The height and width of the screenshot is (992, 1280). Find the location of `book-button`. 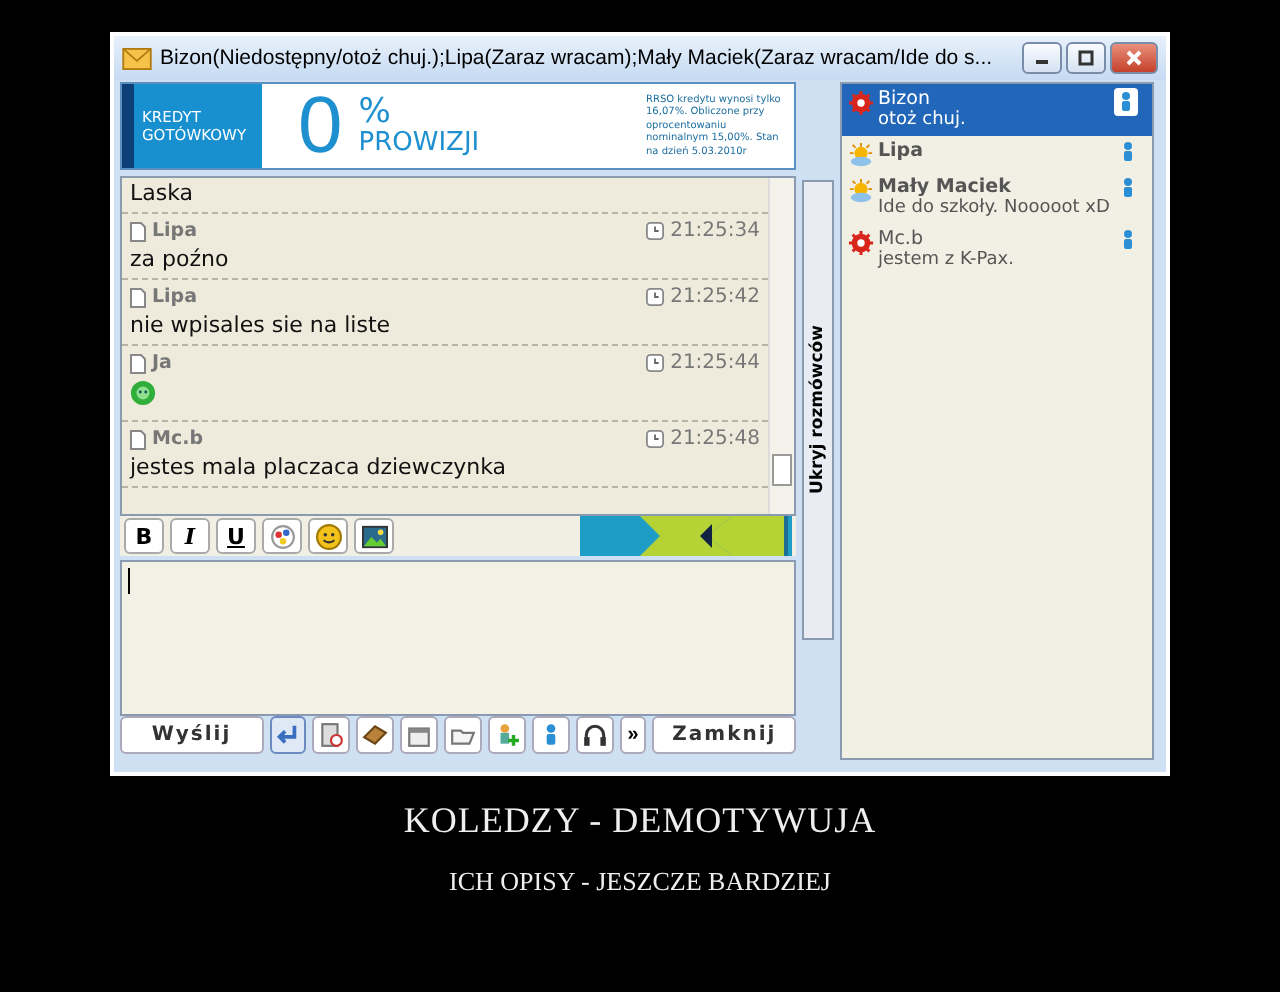

book-button is located at coordinates (375, 735).